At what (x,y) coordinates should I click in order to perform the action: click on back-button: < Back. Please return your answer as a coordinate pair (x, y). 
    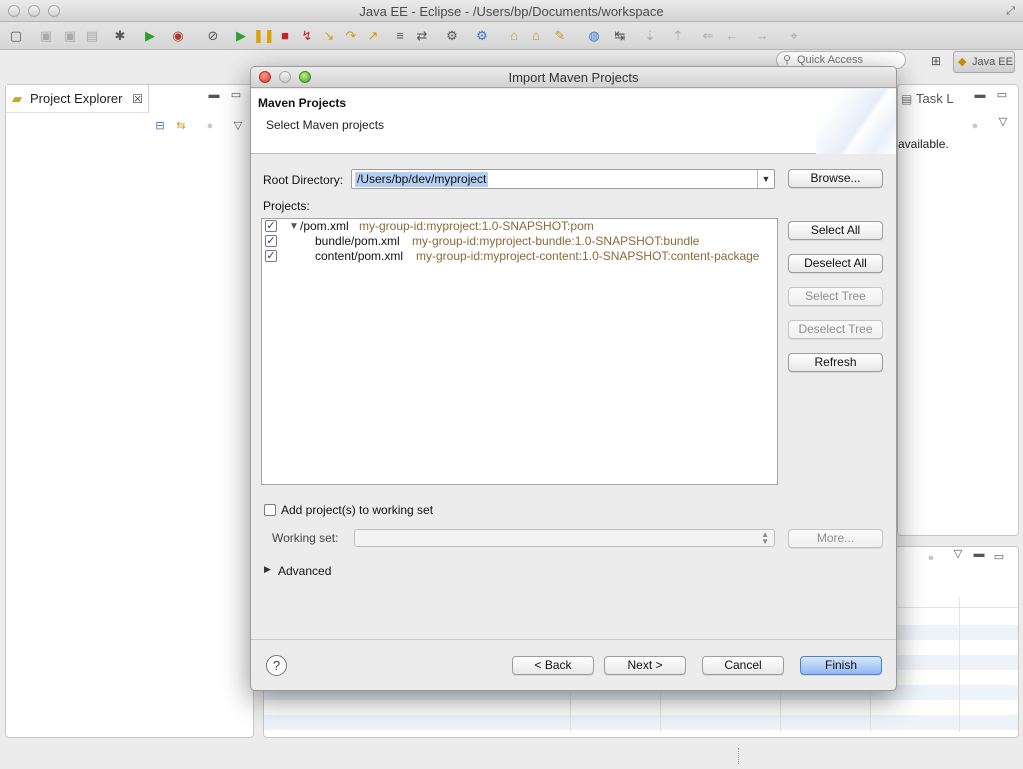
    Looking at the image, I should click on (553, 665).